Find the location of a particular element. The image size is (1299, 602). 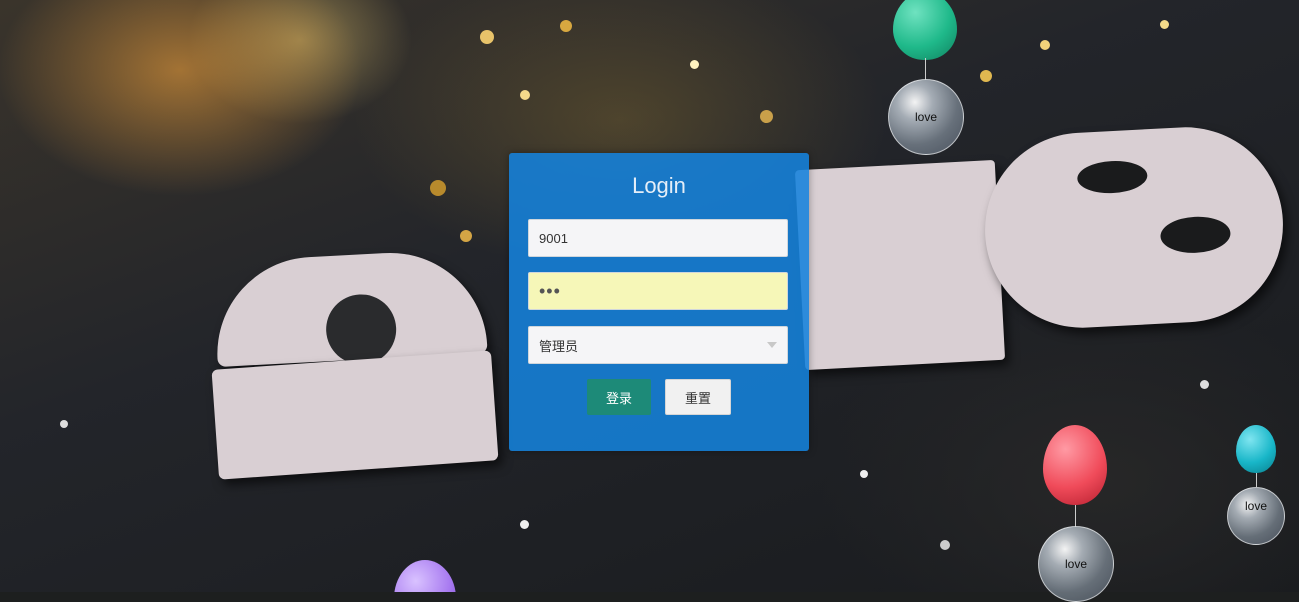

role-select-value: 管理员 is located at coordinates (559, 346).